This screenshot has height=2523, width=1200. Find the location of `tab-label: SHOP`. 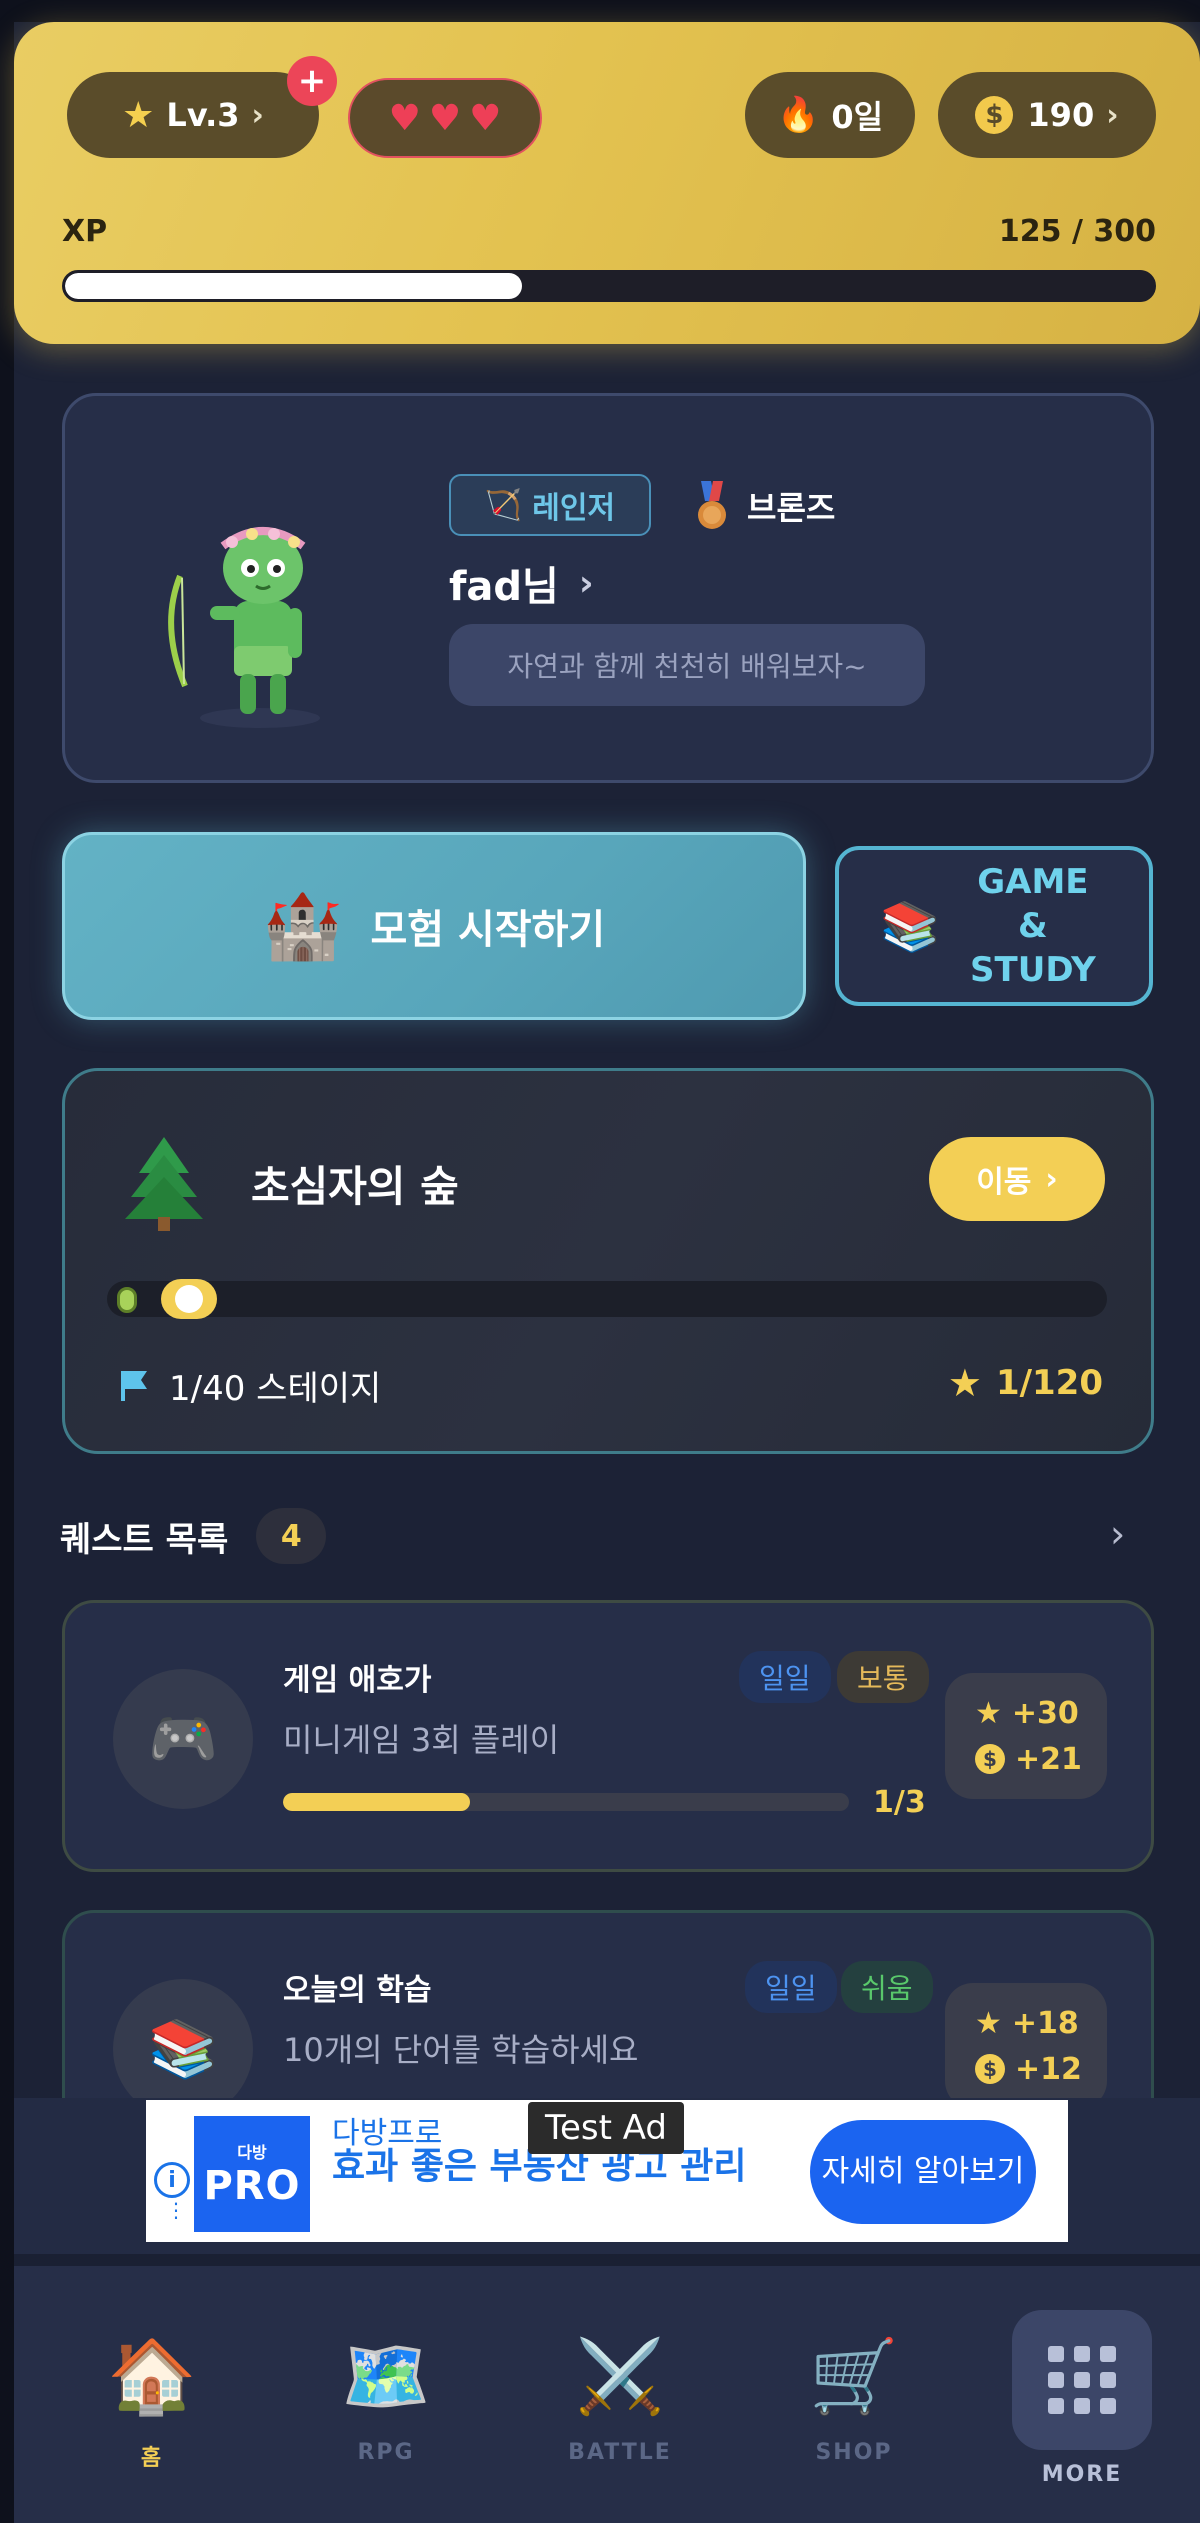

tab-label: SHOP is located at coordinates (854, 2452).